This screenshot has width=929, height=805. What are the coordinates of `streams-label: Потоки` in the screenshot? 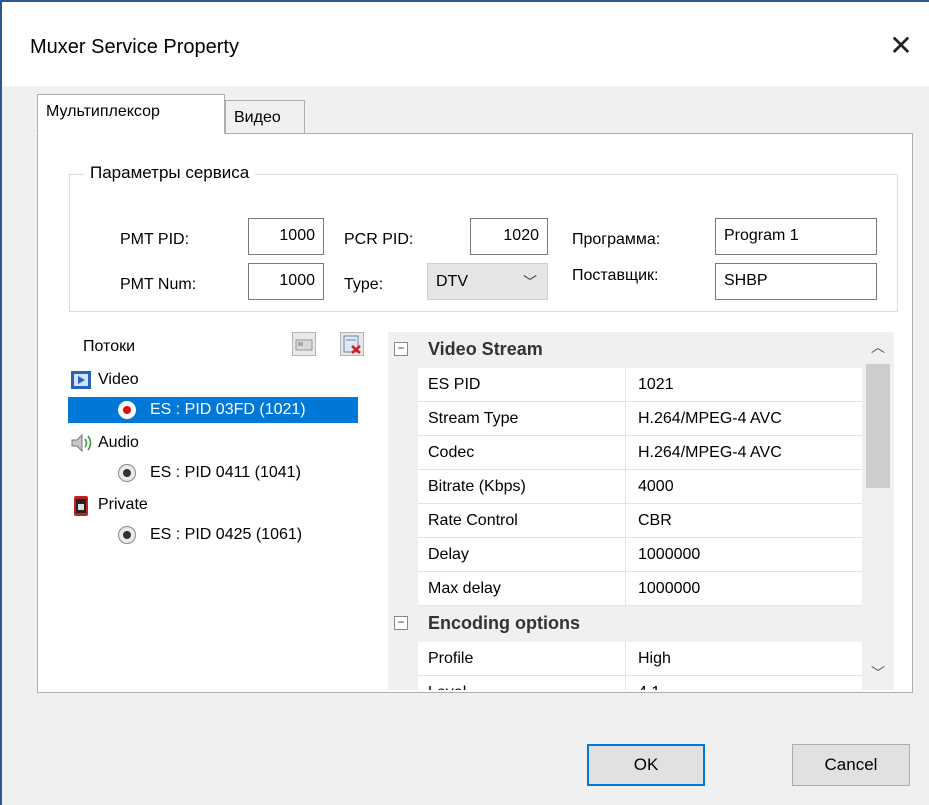 It's located at (109, 346).